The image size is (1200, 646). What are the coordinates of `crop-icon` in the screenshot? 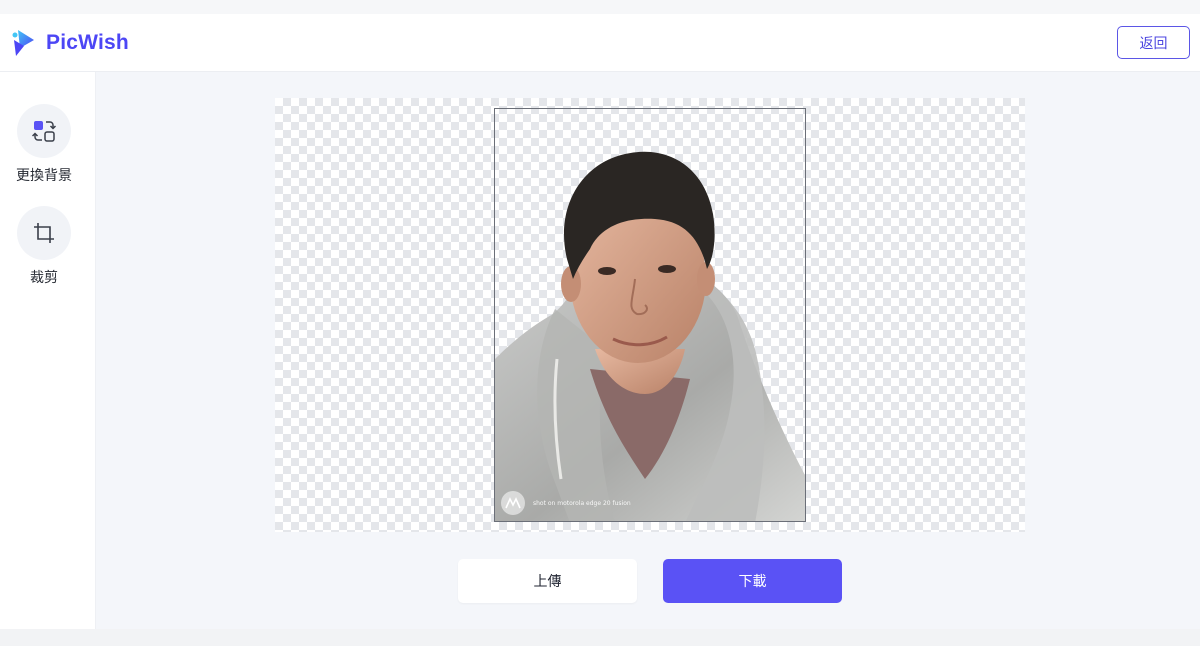 It's located at (44, 233).